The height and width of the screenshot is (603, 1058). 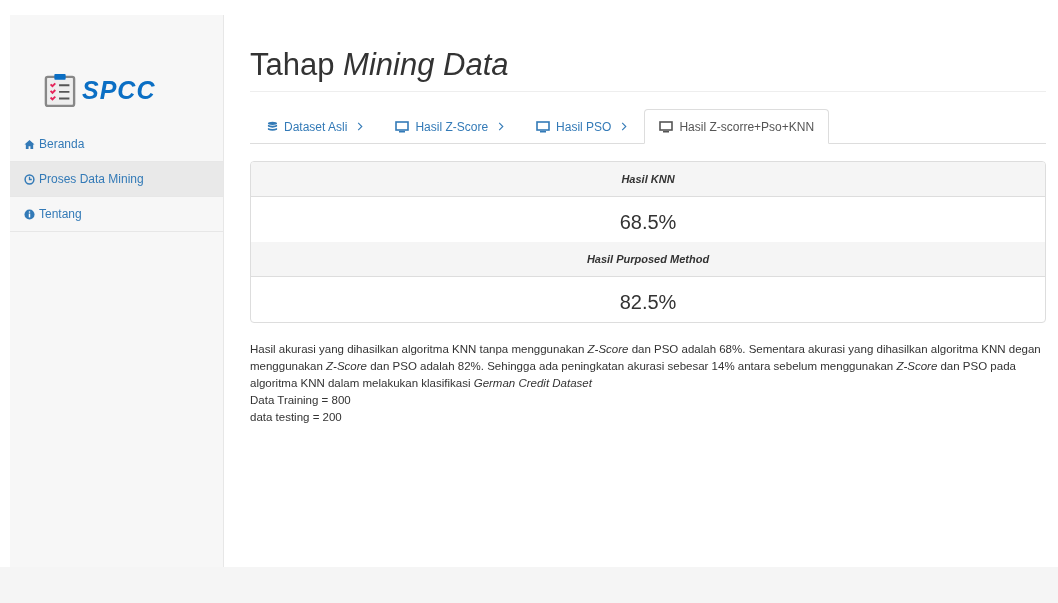 What do you see at coordinates (29, 179) in the screenshot?
I see `clock-icon` at bounding box center [29, 179].